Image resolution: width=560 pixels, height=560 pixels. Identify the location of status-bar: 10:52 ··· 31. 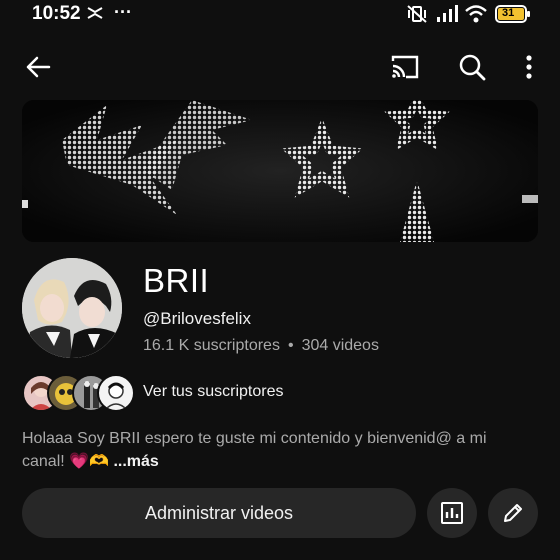
(280, 14).